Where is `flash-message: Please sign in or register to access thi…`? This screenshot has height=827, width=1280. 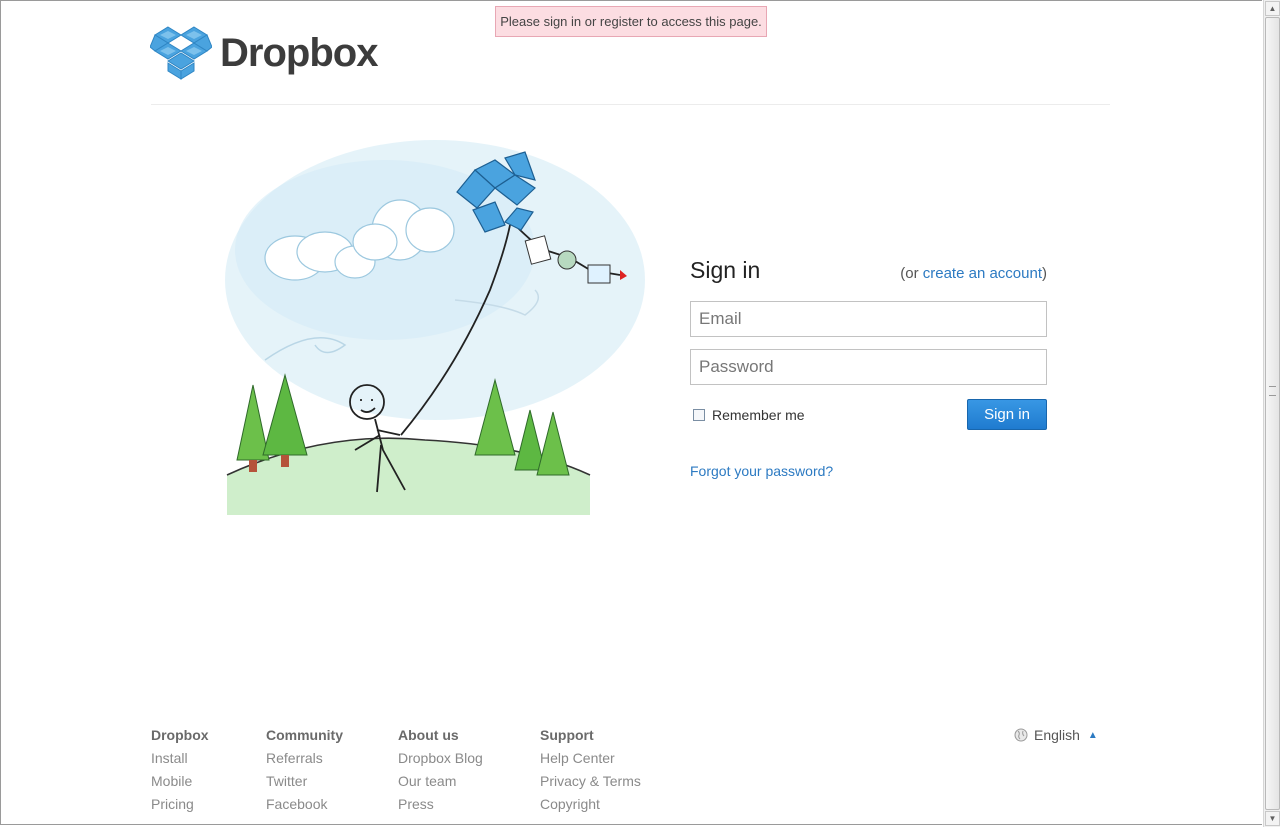 flash-message: Please sign in or register to access thi… is located at coordinates (631, 21).